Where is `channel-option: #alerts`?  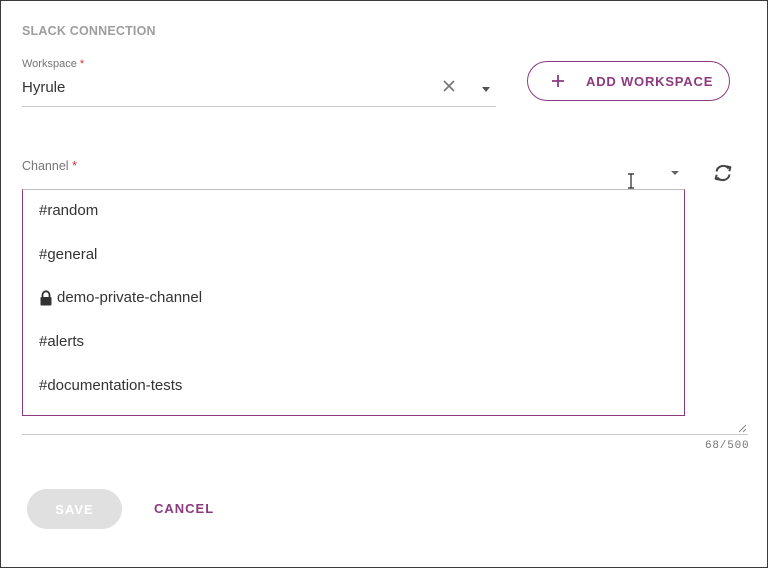 channel-option: #alerts is located at coordinates (61, 341).